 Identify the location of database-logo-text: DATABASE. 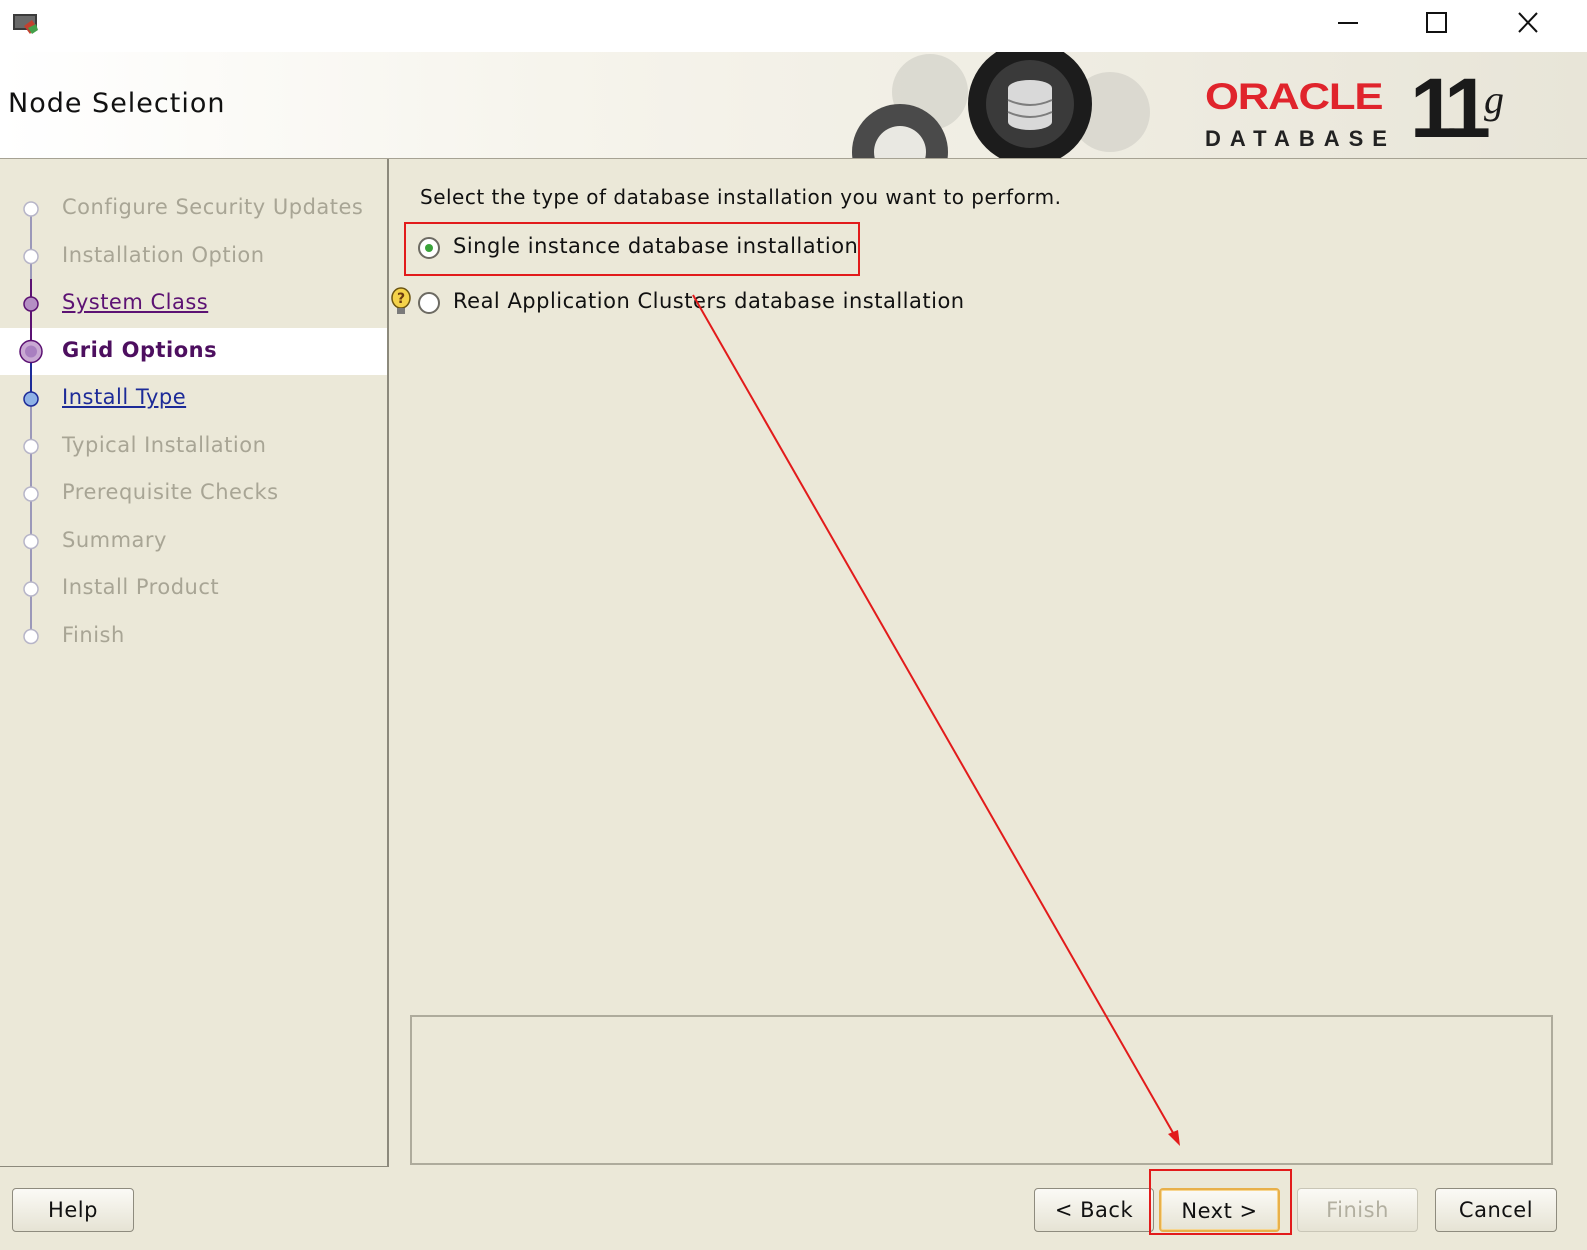
(1300, 138).